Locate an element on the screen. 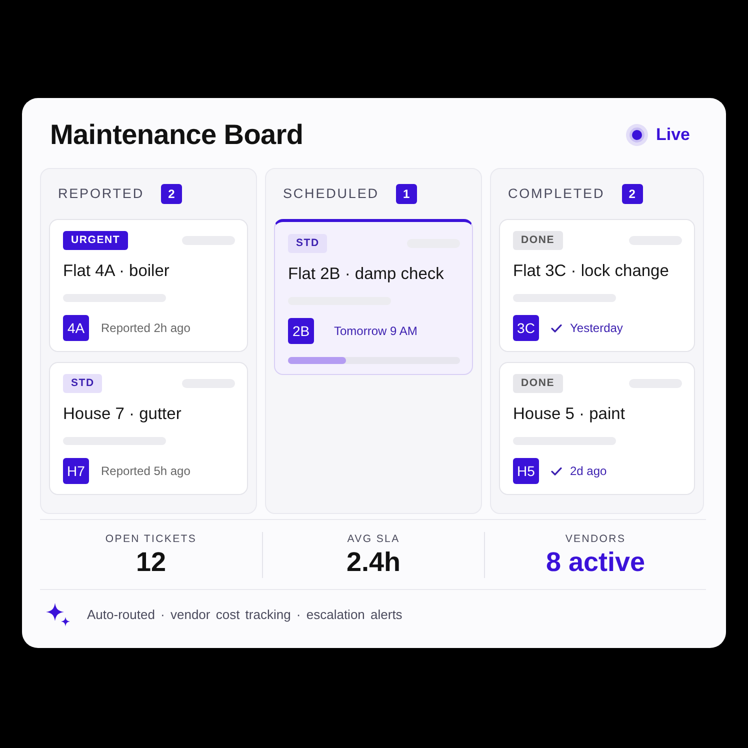 This screenshot has height=748, width=748. ticket-card: DONE Flat 3C · lock change 3C Yesterday is located at coordinates (597, 285).